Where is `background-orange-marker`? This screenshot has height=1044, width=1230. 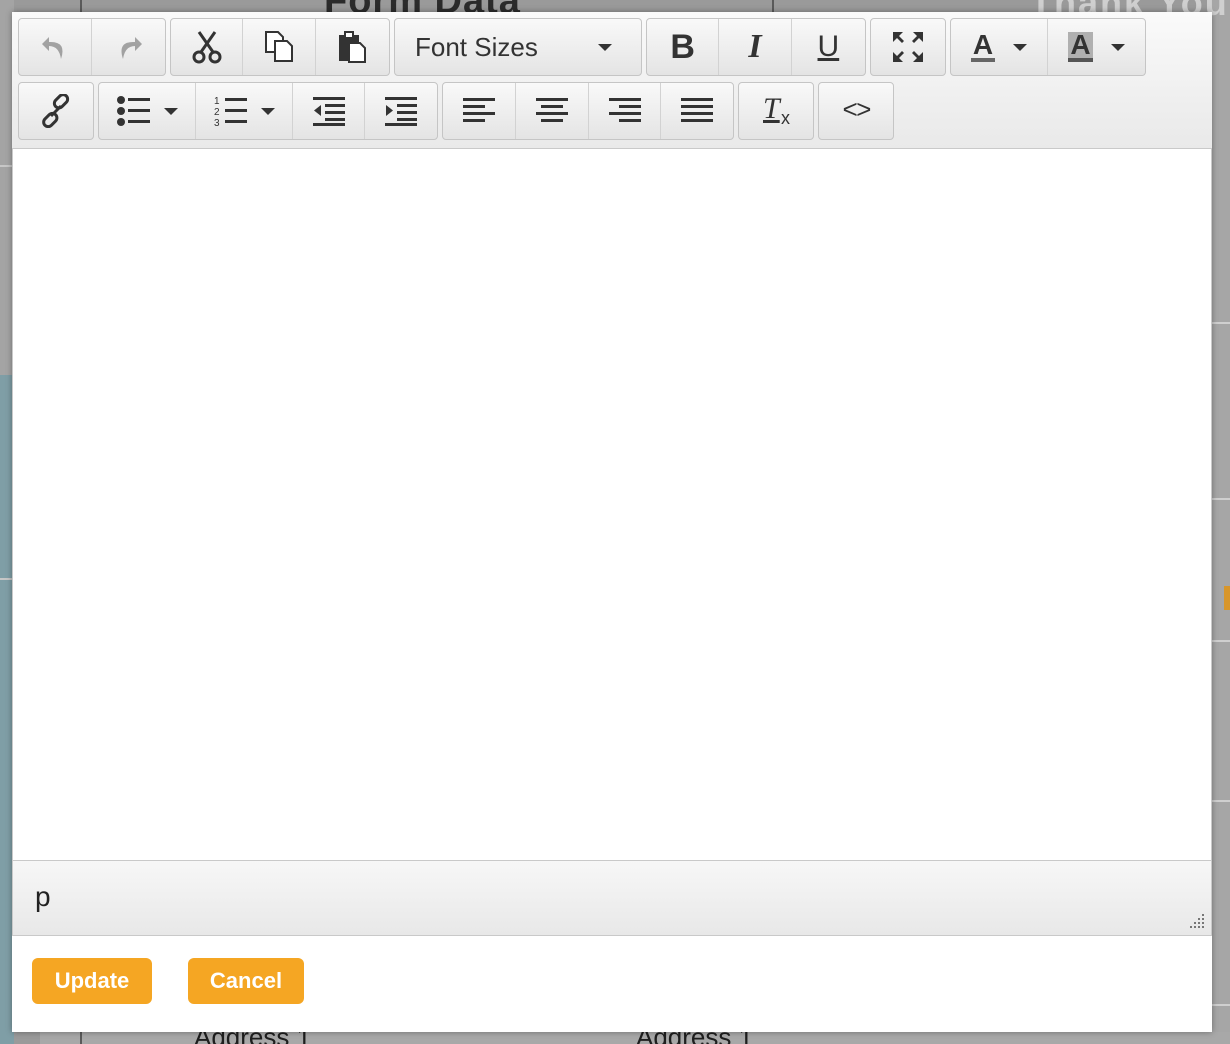 background-orange-marker is located at coordinates (1227, 598).